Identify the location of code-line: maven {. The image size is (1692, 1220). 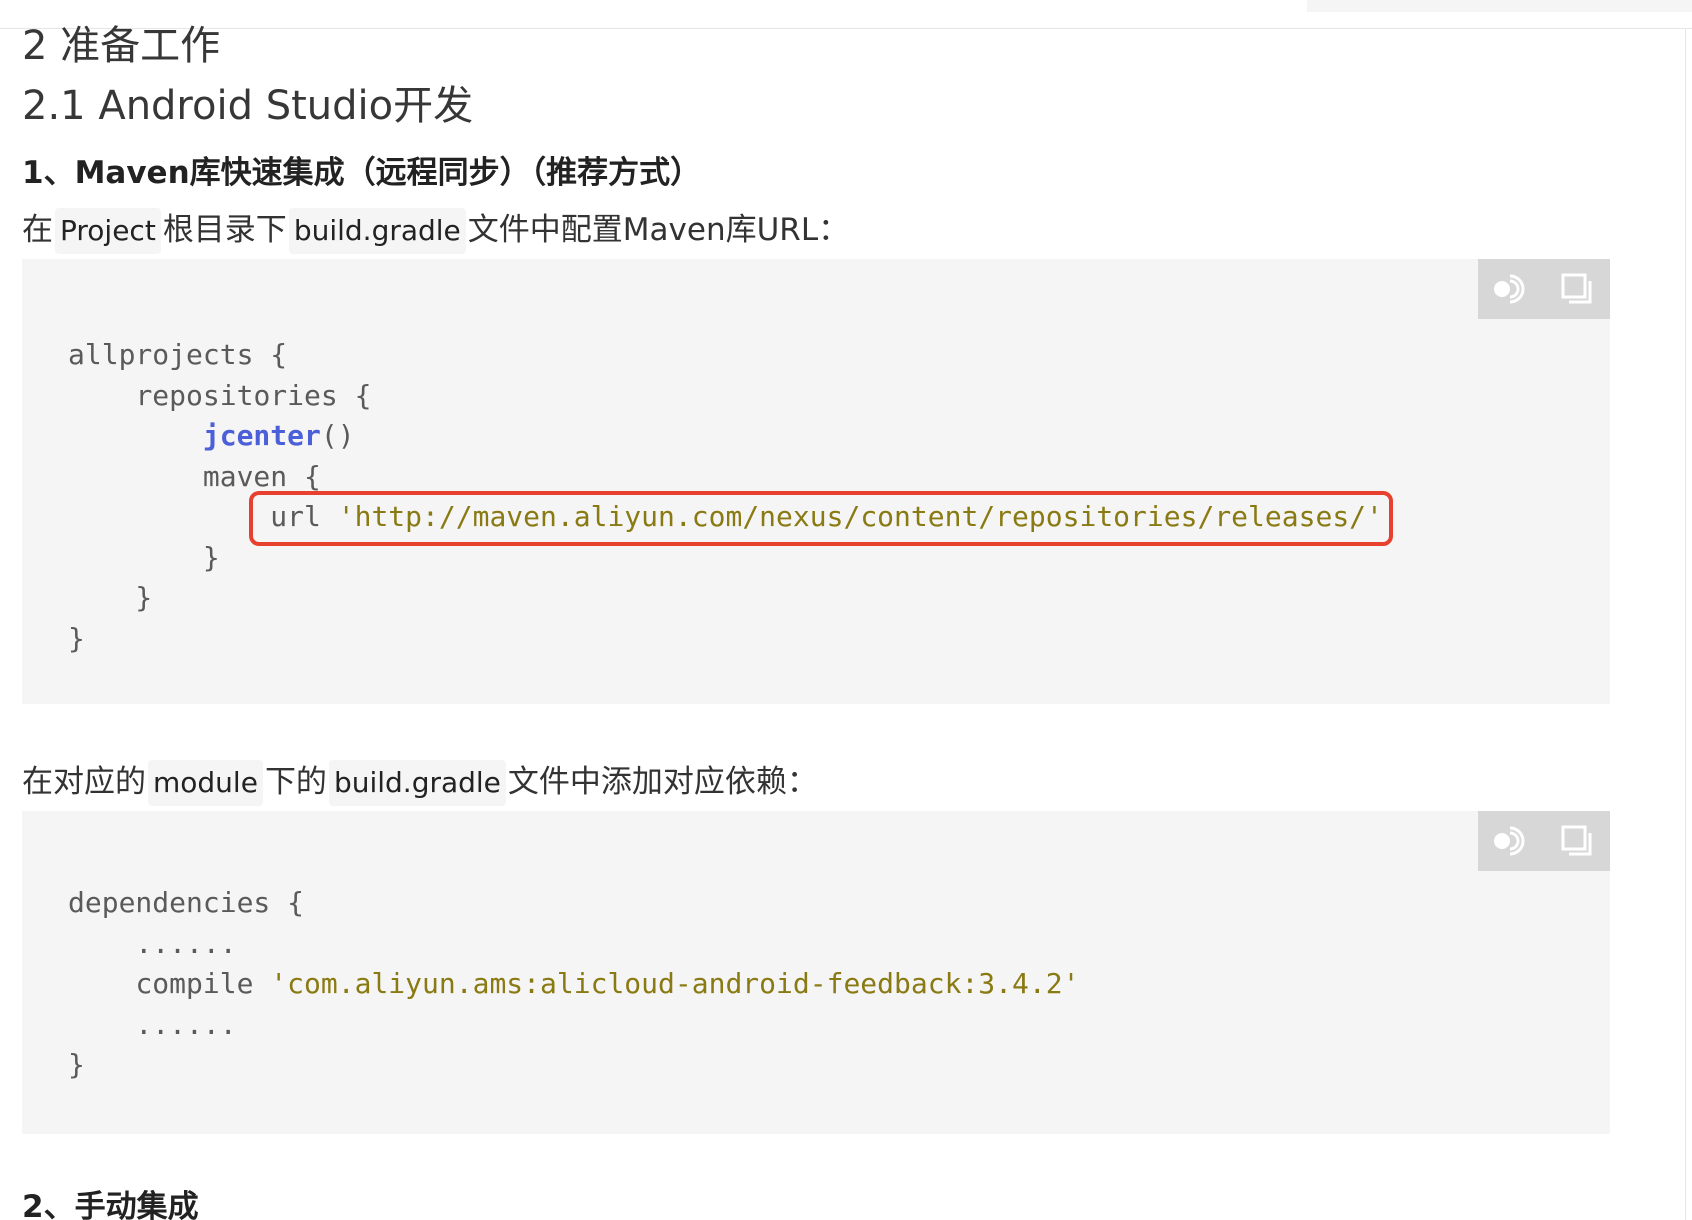
(261, 476).